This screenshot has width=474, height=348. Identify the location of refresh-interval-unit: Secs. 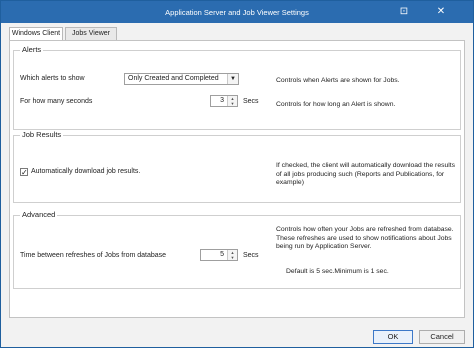
(251, 255).